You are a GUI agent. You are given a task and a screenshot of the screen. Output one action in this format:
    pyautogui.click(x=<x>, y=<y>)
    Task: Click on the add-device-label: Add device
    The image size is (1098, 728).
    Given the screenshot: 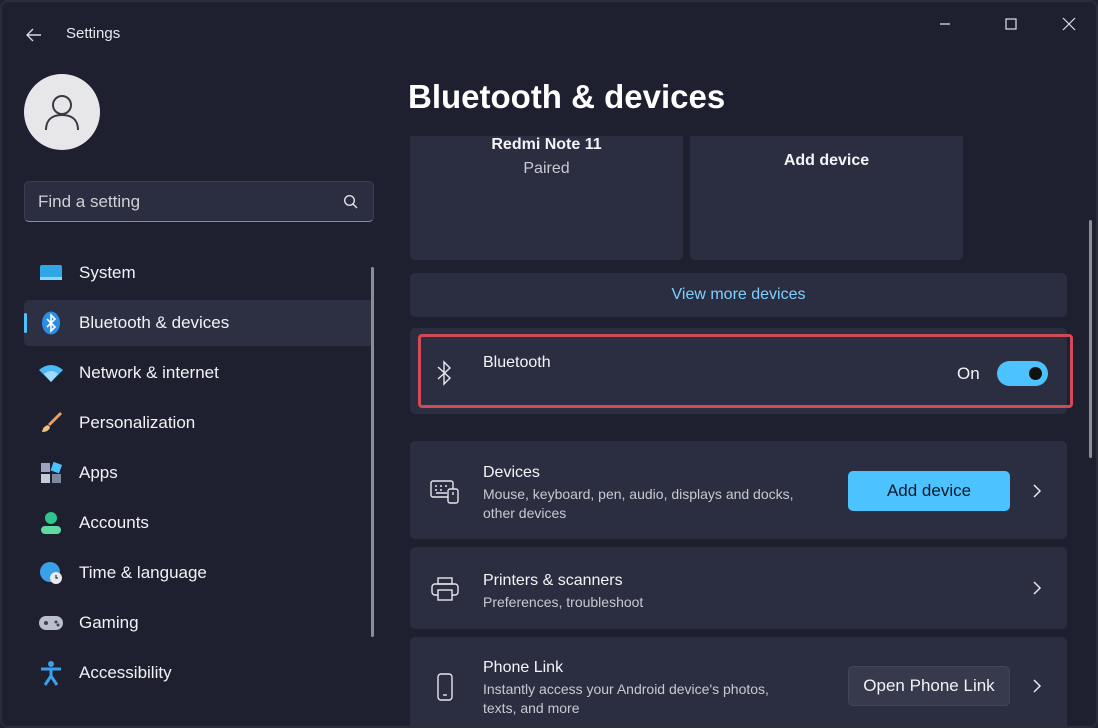 What is the action you would take?
    pyautogui.click(x=826, y=160)
    